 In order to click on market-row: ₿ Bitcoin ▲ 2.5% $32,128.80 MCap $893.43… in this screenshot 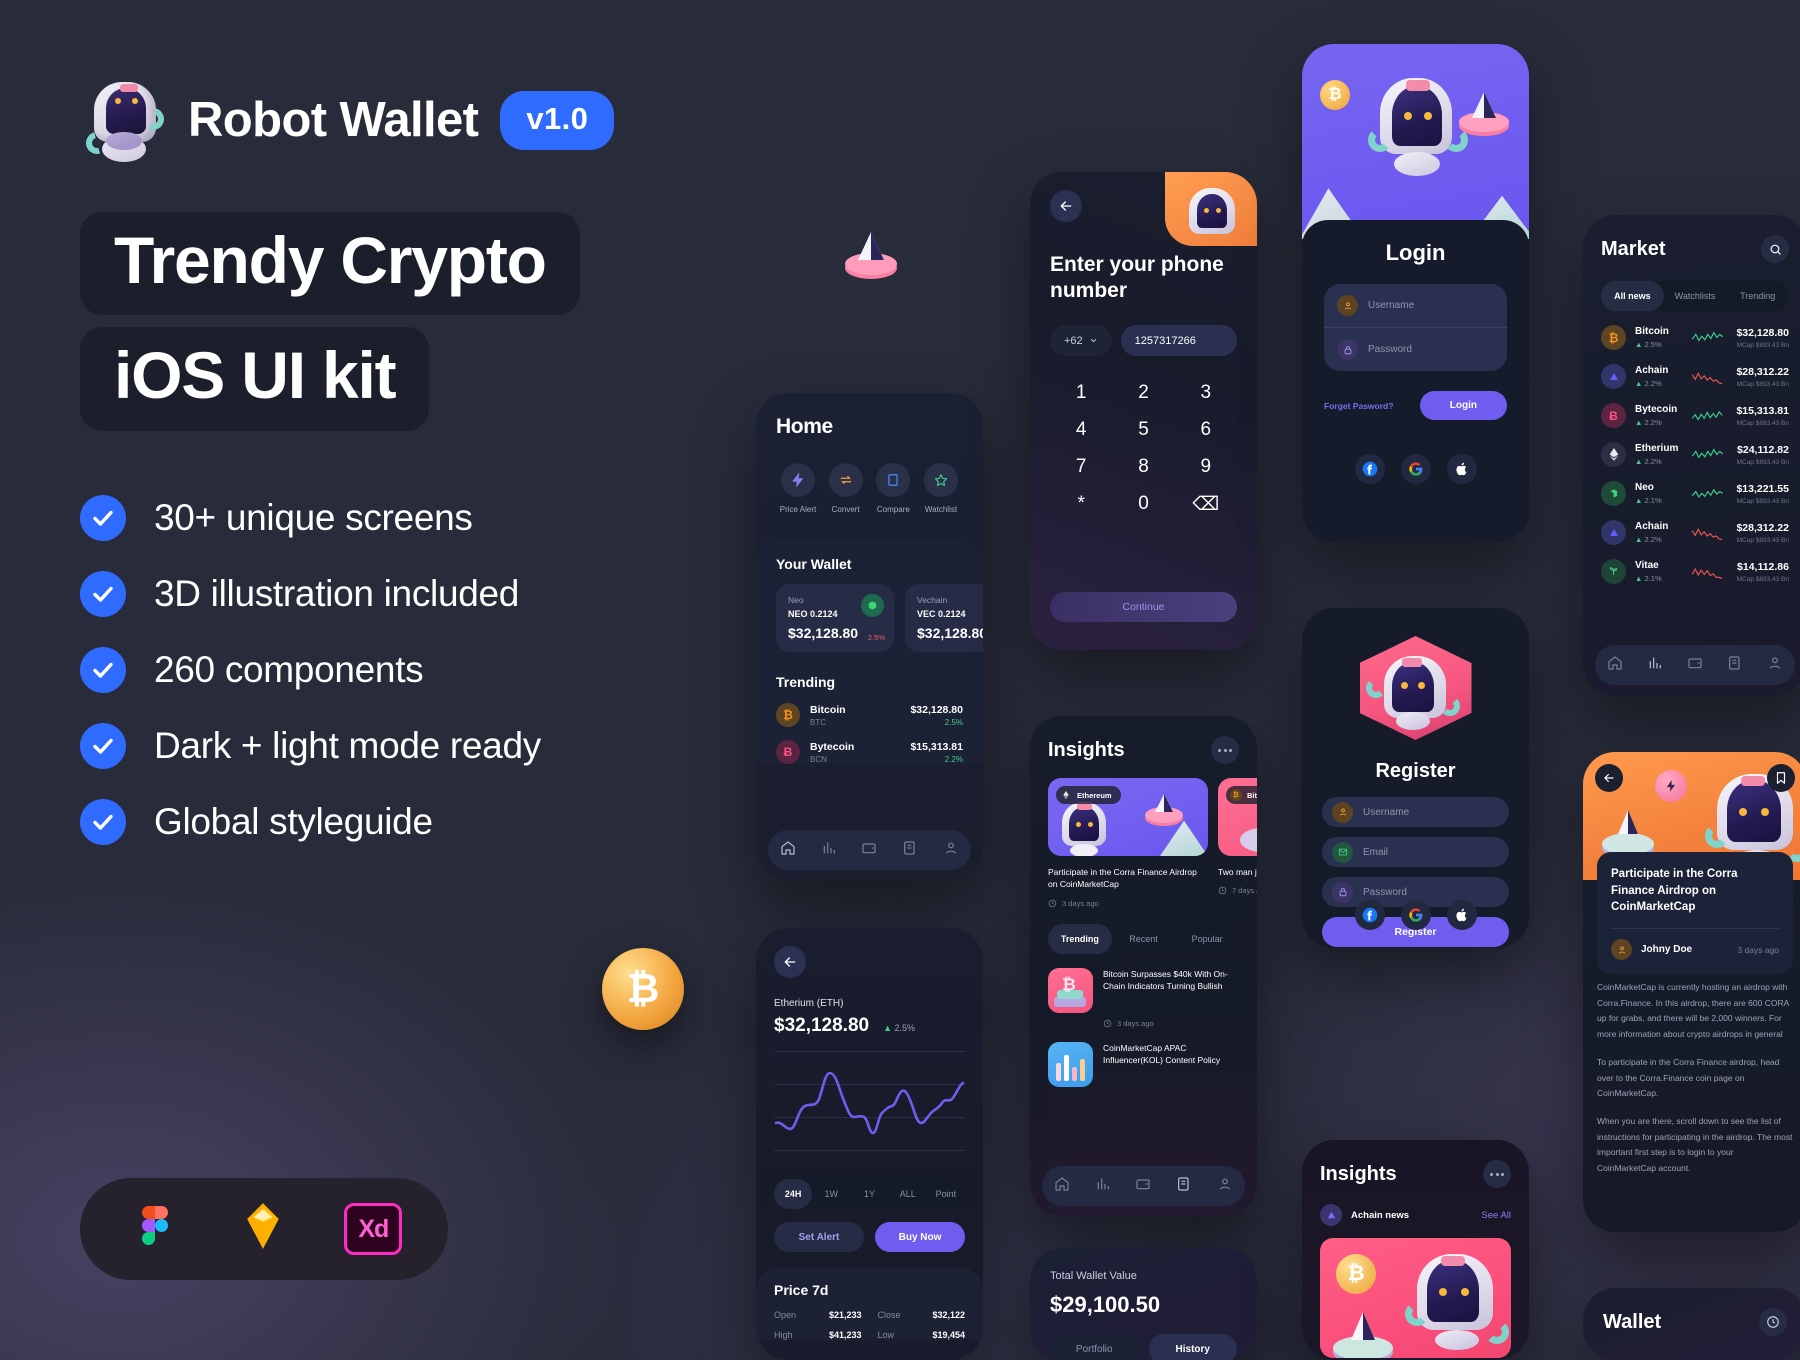, I will do `click(1695, 337)`.